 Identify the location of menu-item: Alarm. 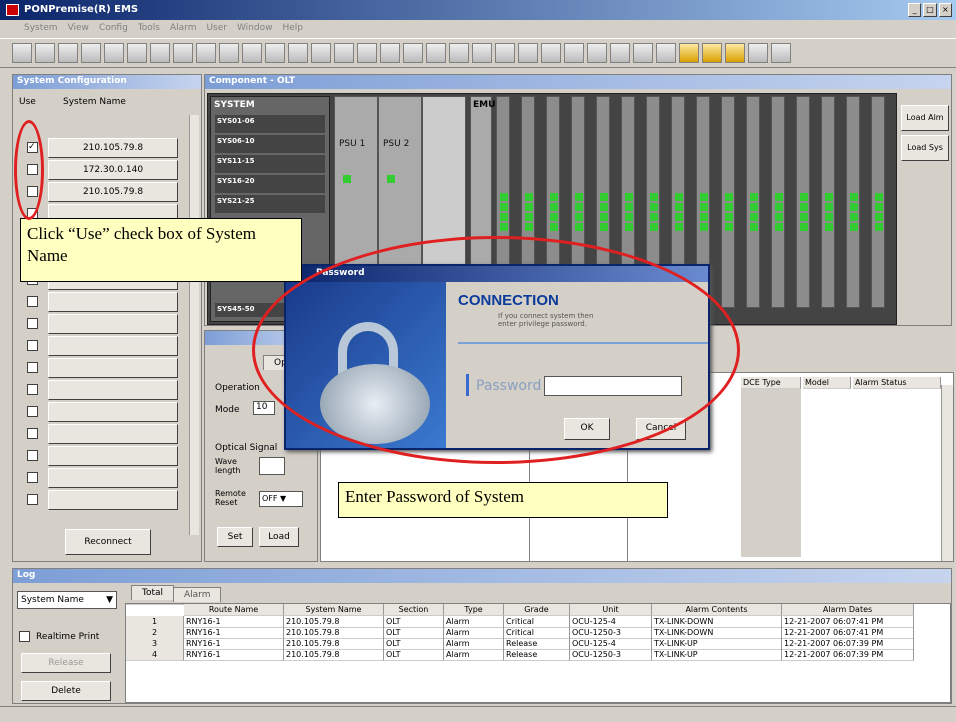
(183, 29).